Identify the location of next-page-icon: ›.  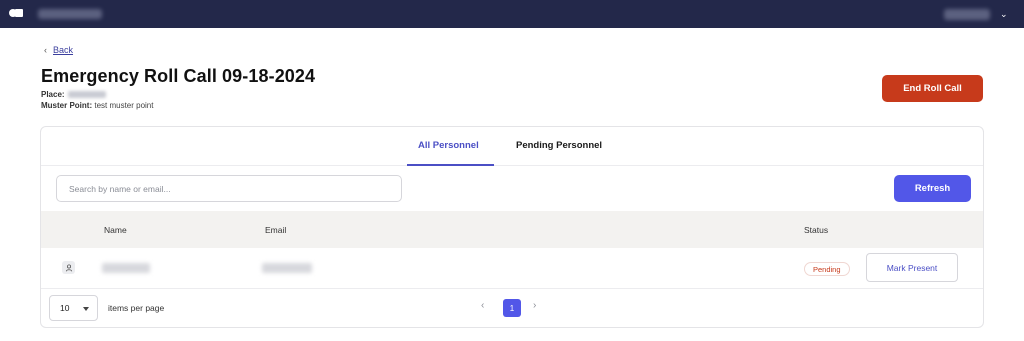
(534, 305).